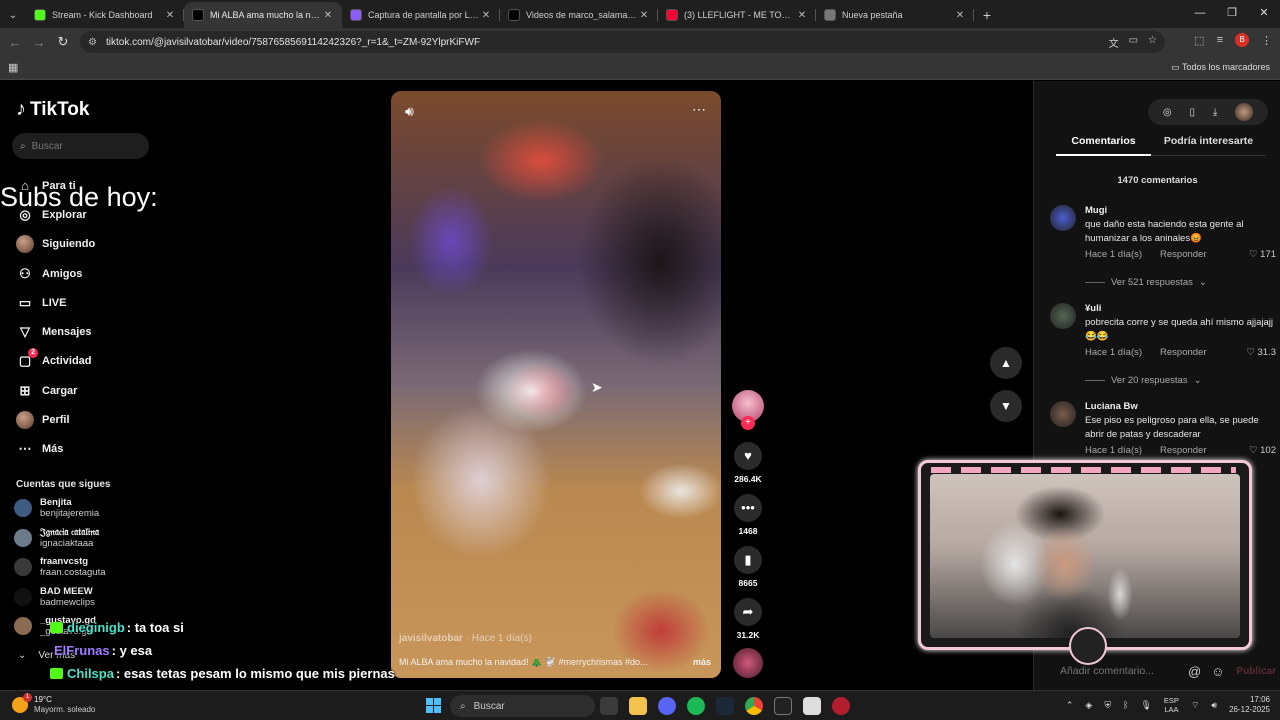  Describe the element at coordinates (1107, 705) in the screenshot. I see `security-icon: ⛨` at that location.